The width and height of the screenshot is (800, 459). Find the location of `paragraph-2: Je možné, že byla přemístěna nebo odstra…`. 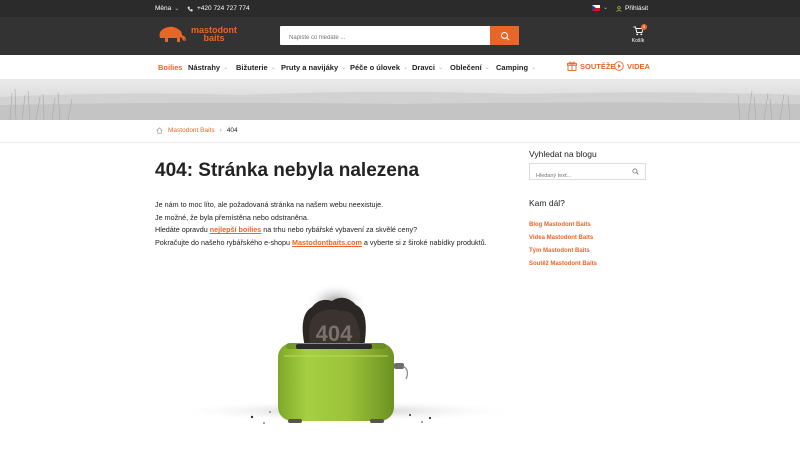

paragraph-2: Je možné, že byla přemístěna nebo odstra… is located at coordinates (232, 217).